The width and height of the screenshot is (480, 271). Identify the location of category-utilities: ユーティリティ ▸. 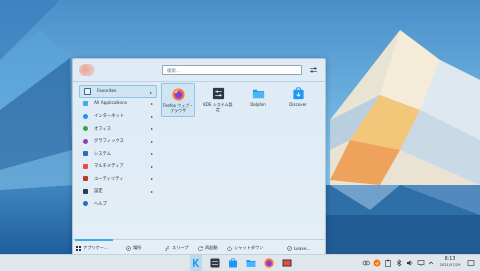
(118, 179).